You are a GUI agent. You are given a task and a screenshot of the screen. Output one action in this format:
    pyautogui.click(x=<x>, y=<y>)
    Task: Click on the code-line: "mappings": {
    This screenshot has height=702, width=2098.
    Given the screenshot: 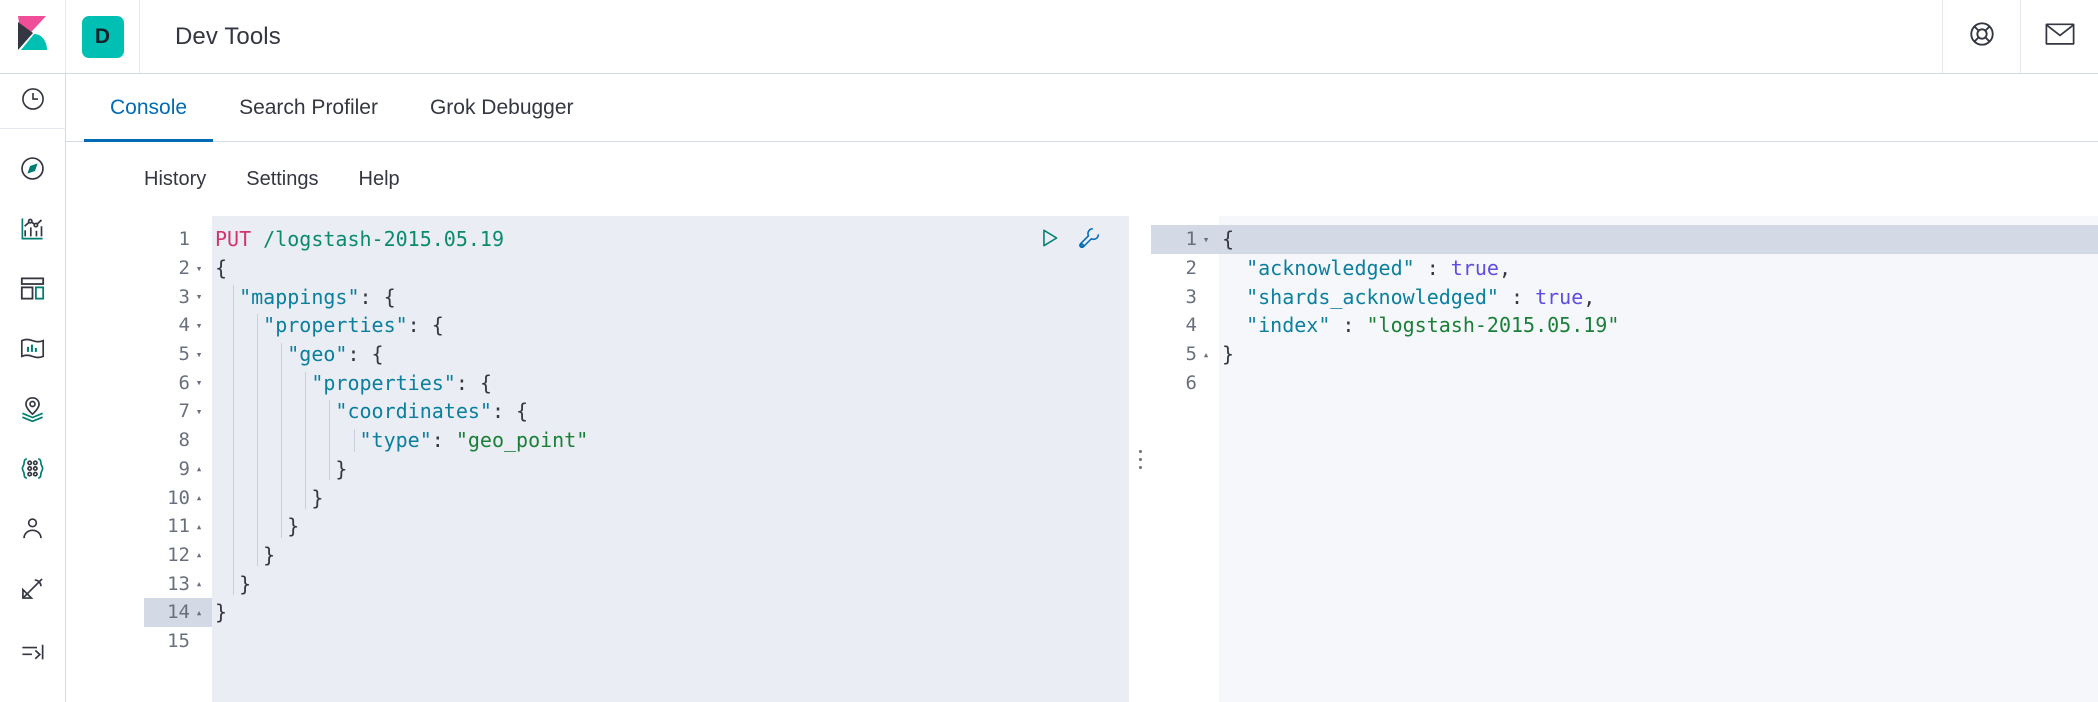 What is the action you would take?
    pyautogui.click(x=670, y=297)
    